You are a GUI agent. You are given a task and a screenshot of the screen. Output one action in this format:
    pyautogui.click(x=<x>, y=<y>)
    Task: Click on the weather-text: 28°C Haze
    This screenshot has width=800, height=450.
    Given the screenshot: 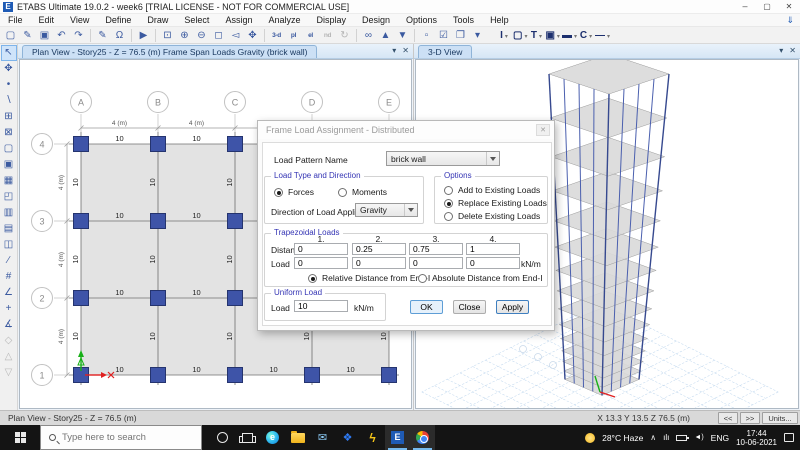 What is the action you would take?
    pyautogui.click(x=622, y=438)
    